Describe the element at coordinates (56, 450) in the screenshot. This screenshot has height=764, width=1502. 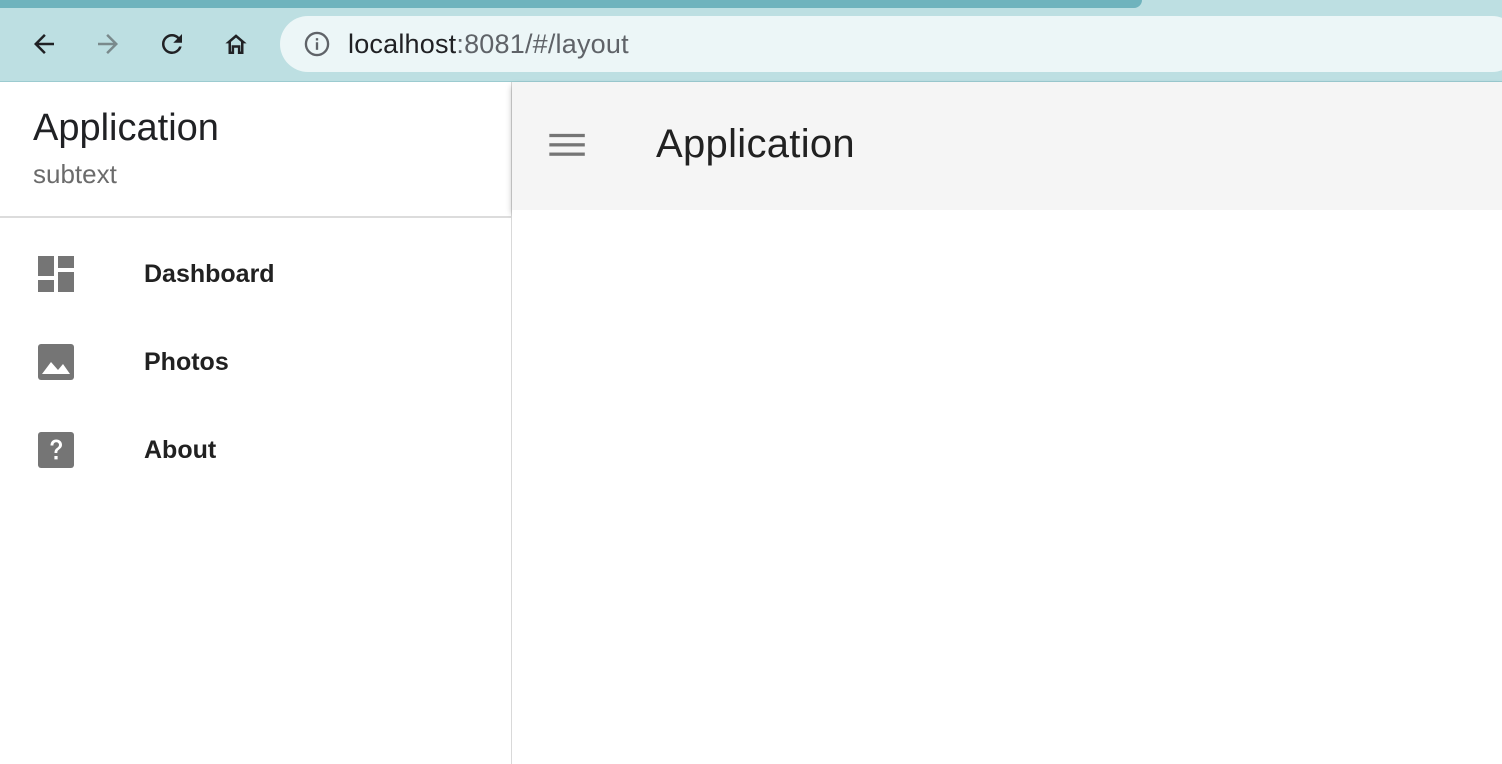
I see `help-icon` at that location.